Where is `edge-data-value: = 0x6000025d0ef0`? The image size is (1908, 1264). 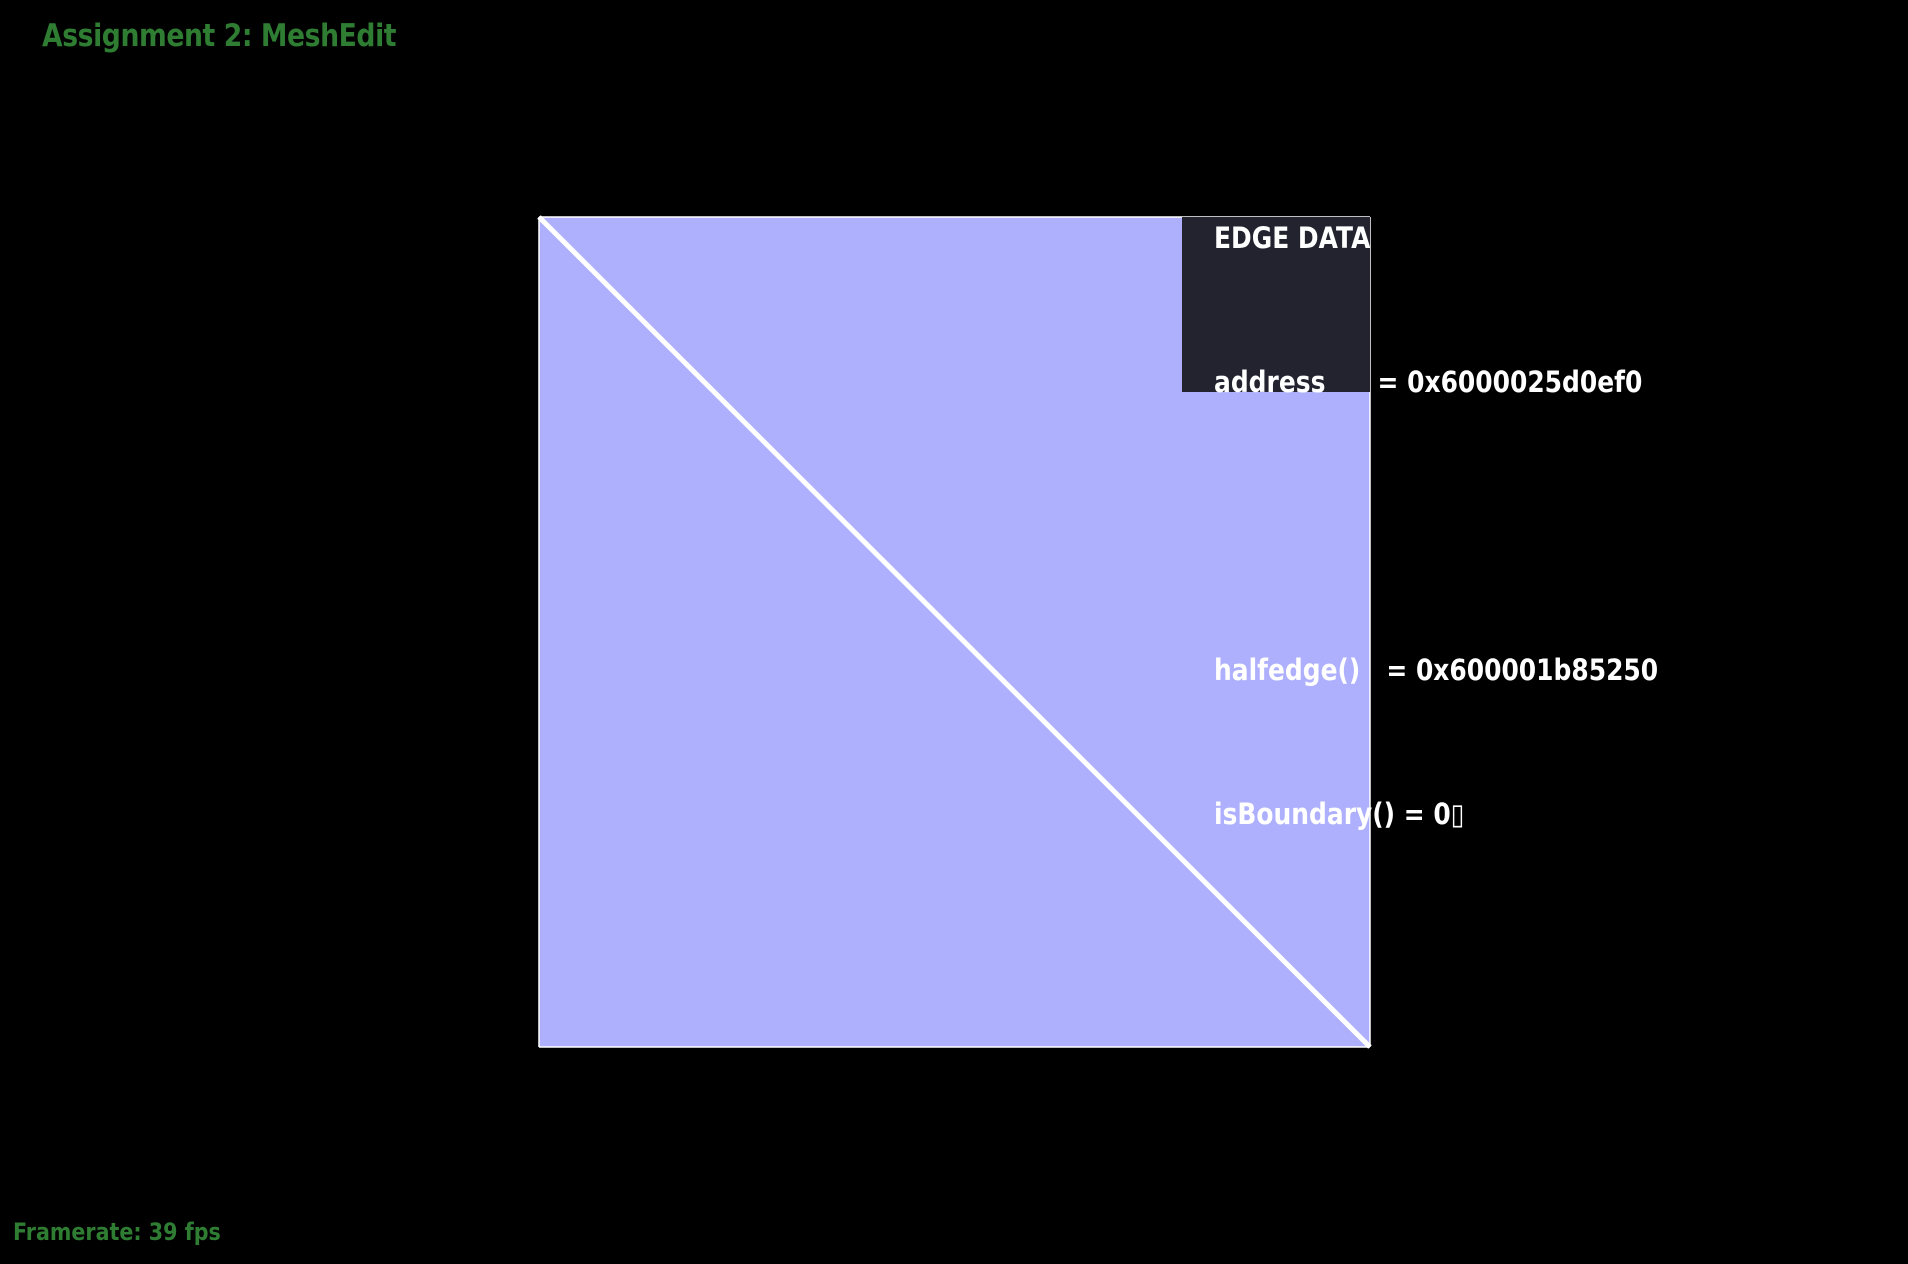
edge-data-value: = 0x6000025d0ef0 is located at coordinates (1510, 382).